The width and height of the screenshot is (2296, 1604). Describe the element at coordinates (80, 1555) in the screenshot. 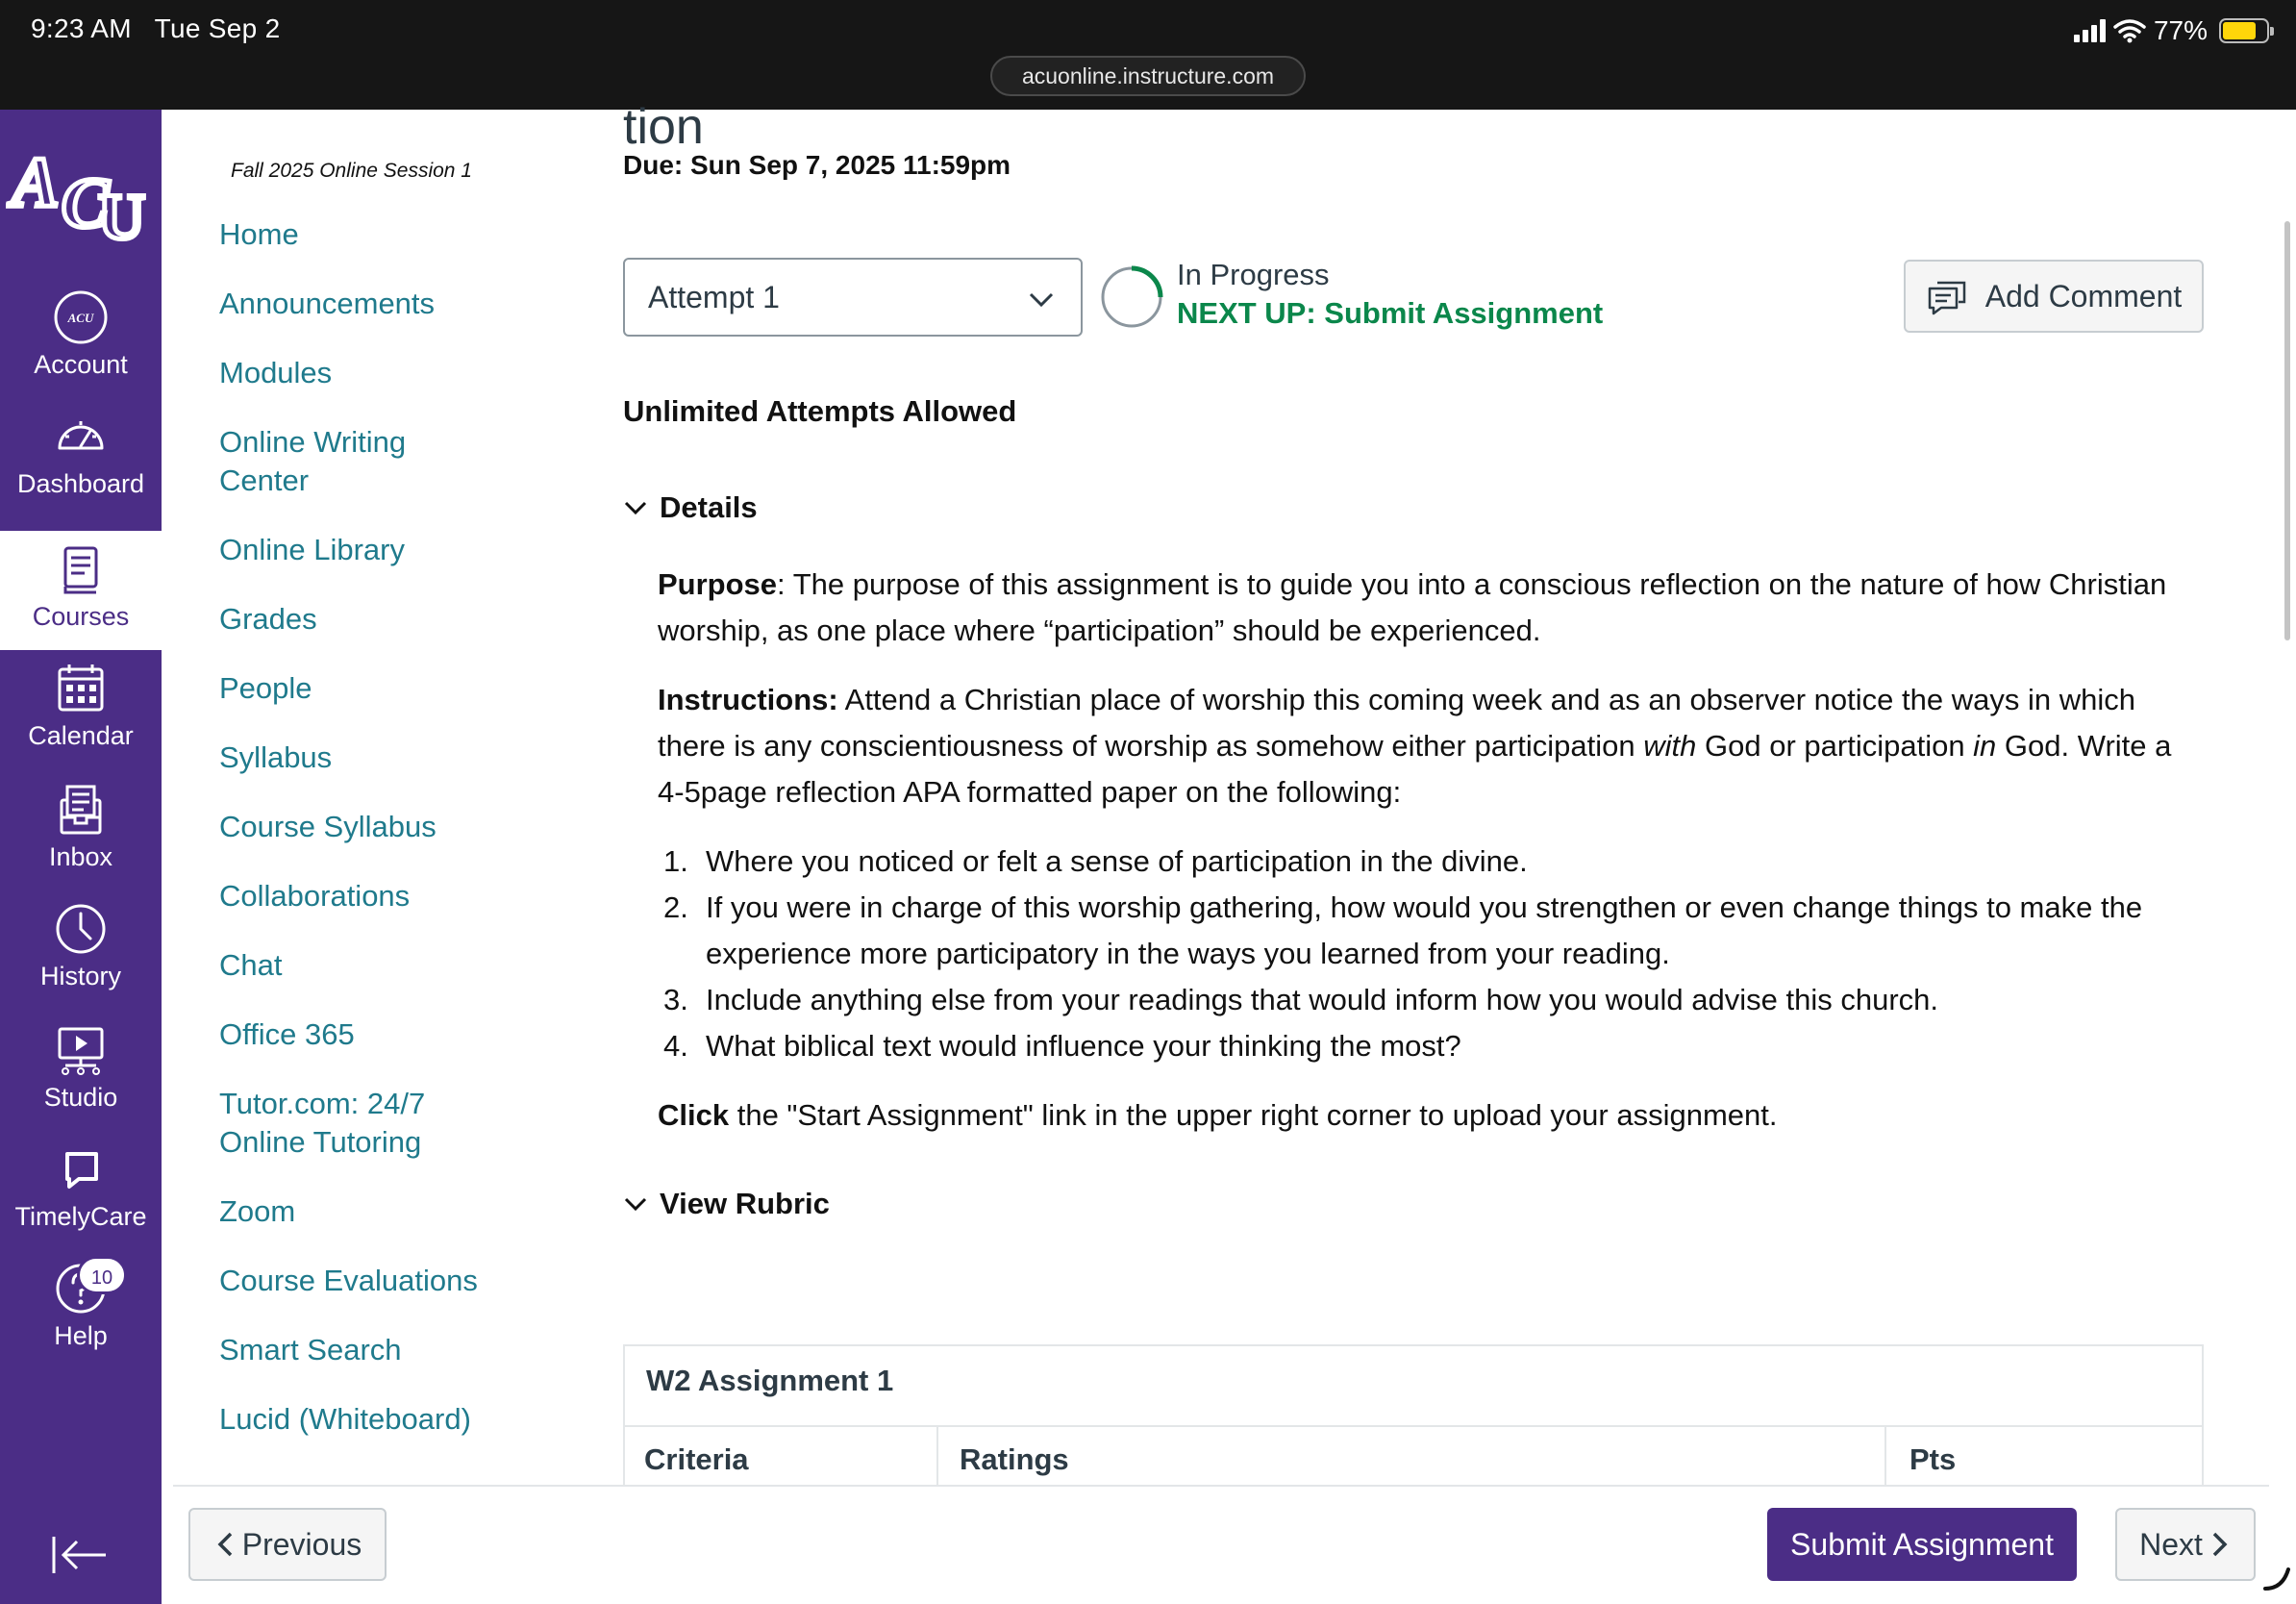

I see `collapse-nav-icon` at that location.